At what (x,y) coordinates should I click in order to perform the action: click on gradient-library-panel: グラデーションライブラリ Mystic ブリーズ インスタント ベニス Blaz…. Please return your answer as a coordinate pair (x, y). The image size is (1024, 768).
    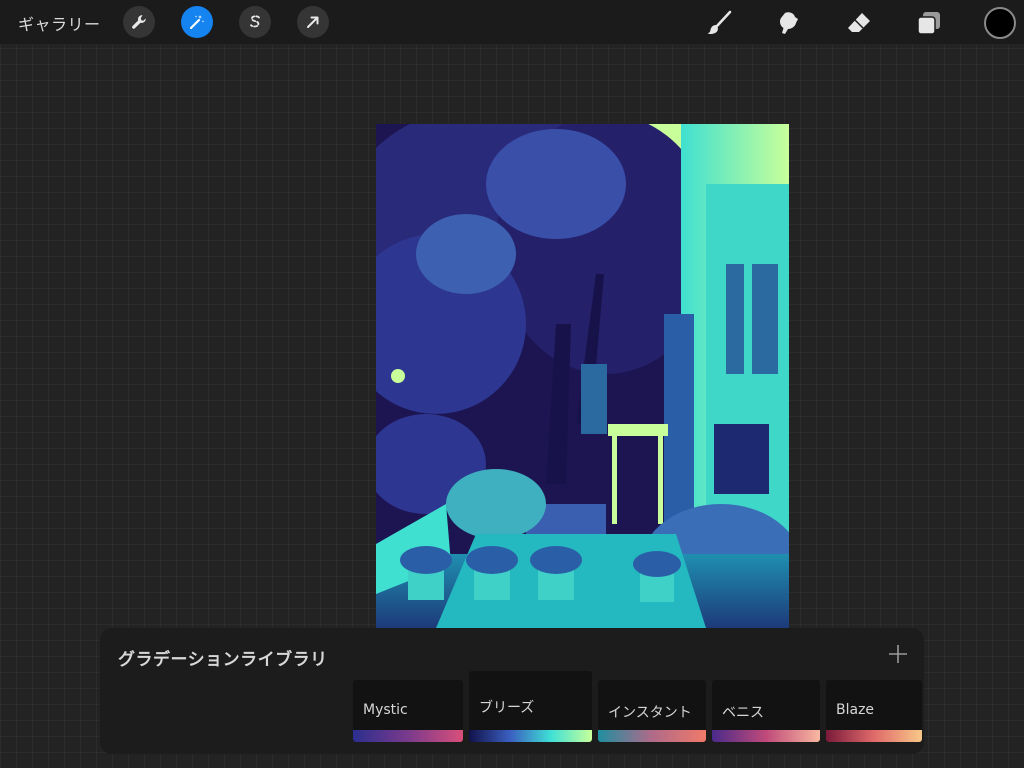
    Looking at the image, I should click on (512, 691).